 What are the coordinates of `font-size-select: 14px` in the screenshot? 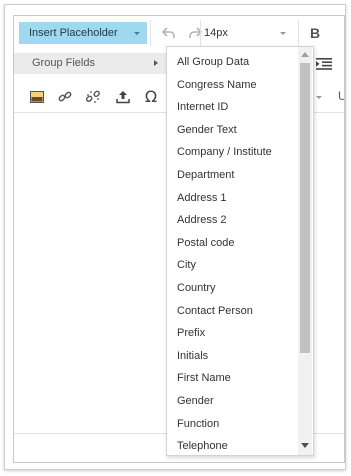 It's located at (249, 33).